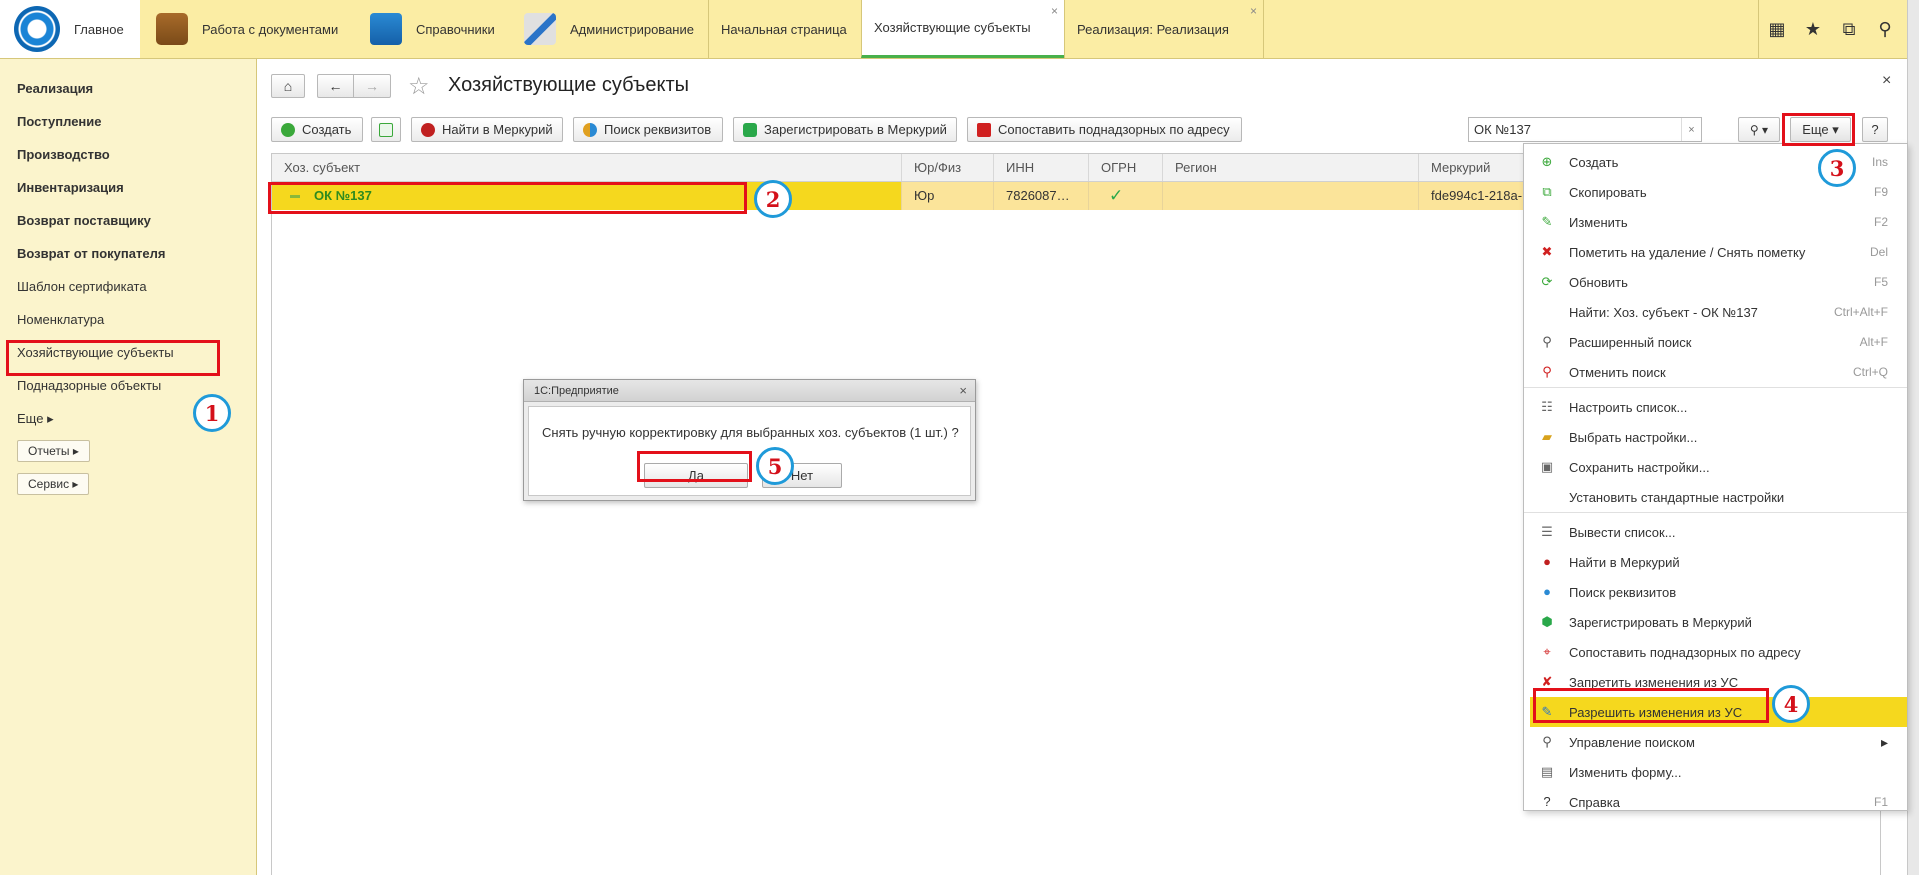 This screenshot has height=875, width=1919. Describe the element at coordinates (1837, 168) in the screenshot. I see `step-badge-3: 3` at that location.